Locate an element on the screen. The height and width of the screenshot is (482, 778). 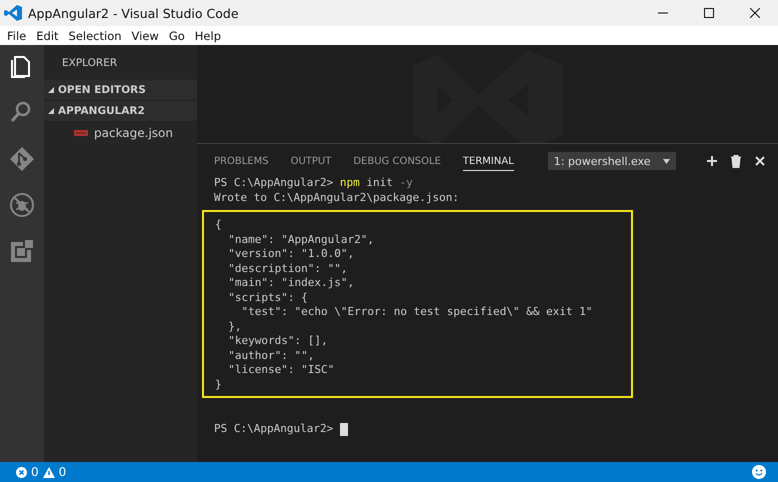
extensions-icon is located at coordinates (22, 251).